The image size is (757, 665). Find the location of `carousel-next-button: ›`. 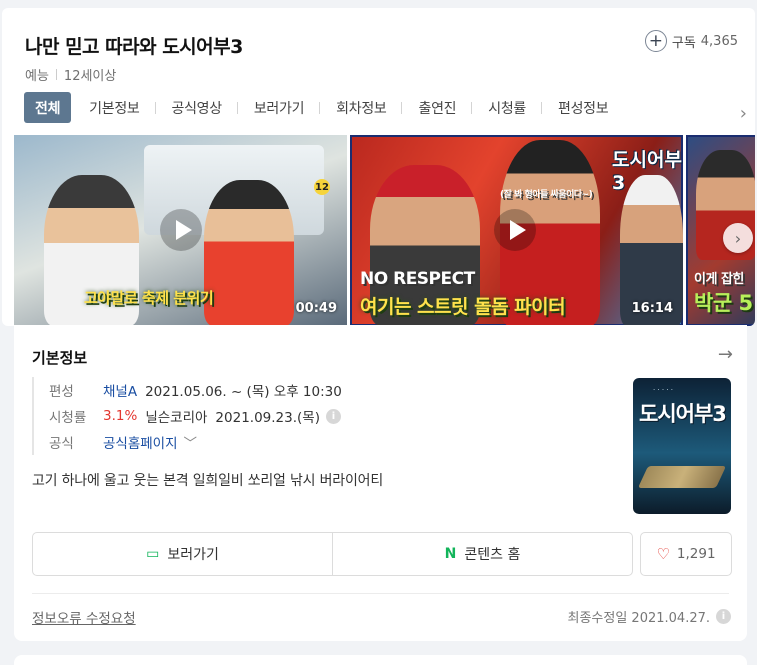

carousel-next-button: › is located at coordinates (738, 238).